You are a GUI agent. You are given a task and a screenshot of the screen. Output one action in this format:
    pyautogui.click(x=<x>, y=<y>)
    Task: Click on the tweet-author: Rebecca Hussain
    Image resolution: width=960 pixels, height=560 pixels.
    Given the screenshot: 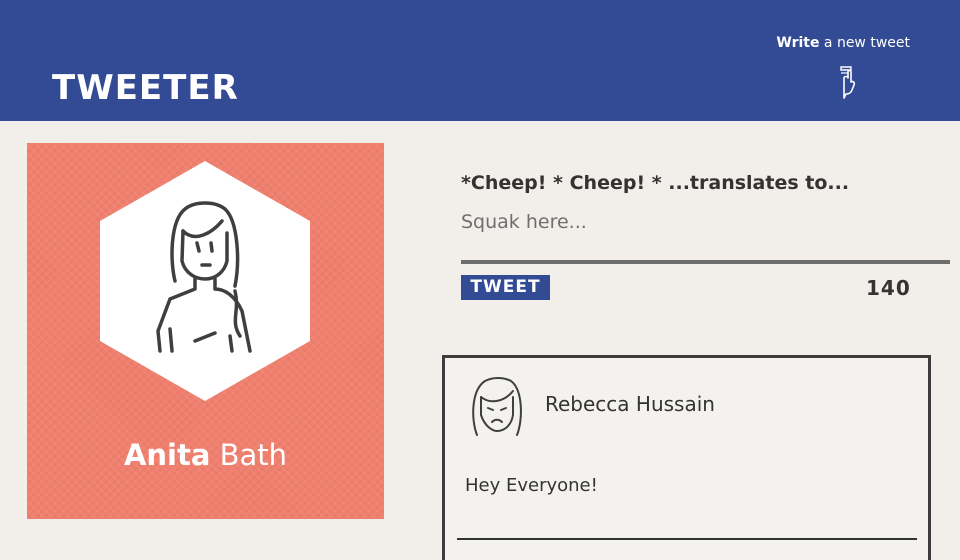 What is the action you would take?
    pyautogui.click(x=630, y=404)
    